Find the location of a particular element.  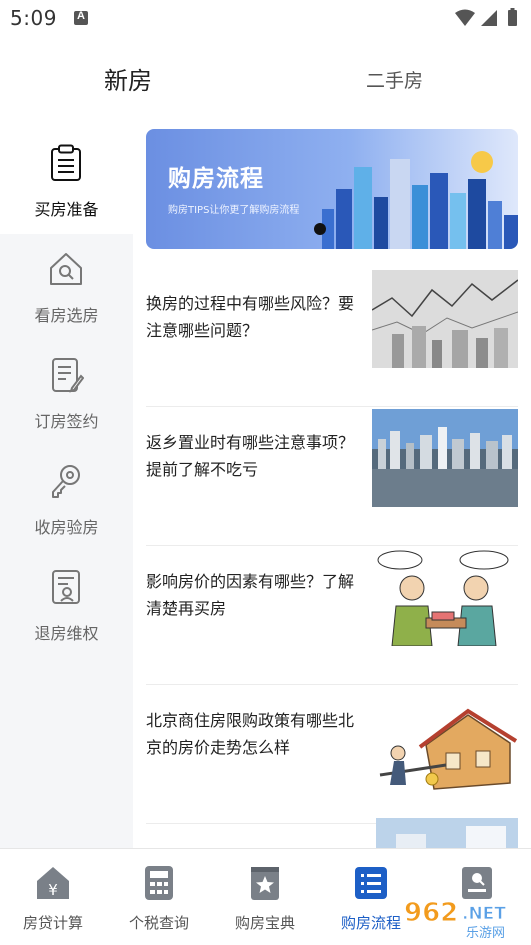

tab-new-house: 新房 is located at coordinates (128, 81).